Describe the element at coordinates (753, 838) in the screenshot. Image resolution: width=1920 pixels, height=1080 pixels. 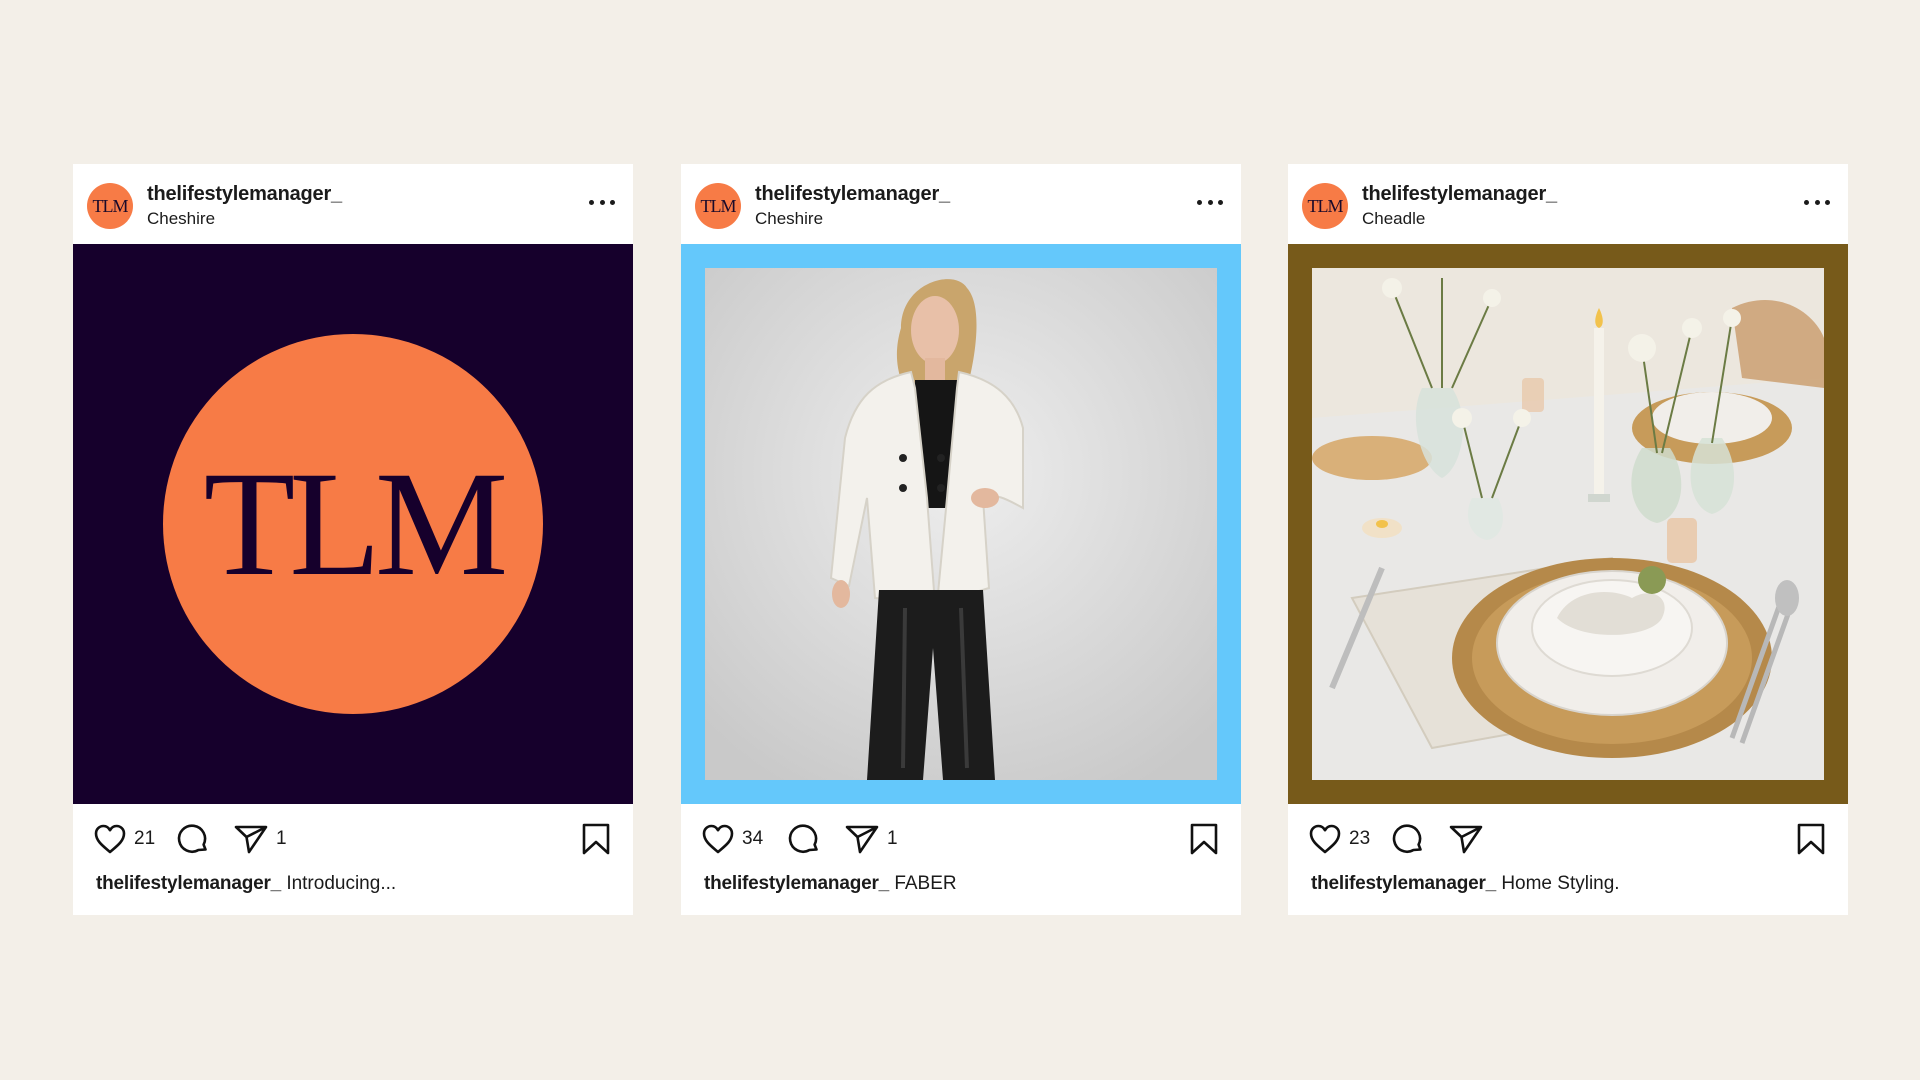
I see `like-count: 34` at that location.